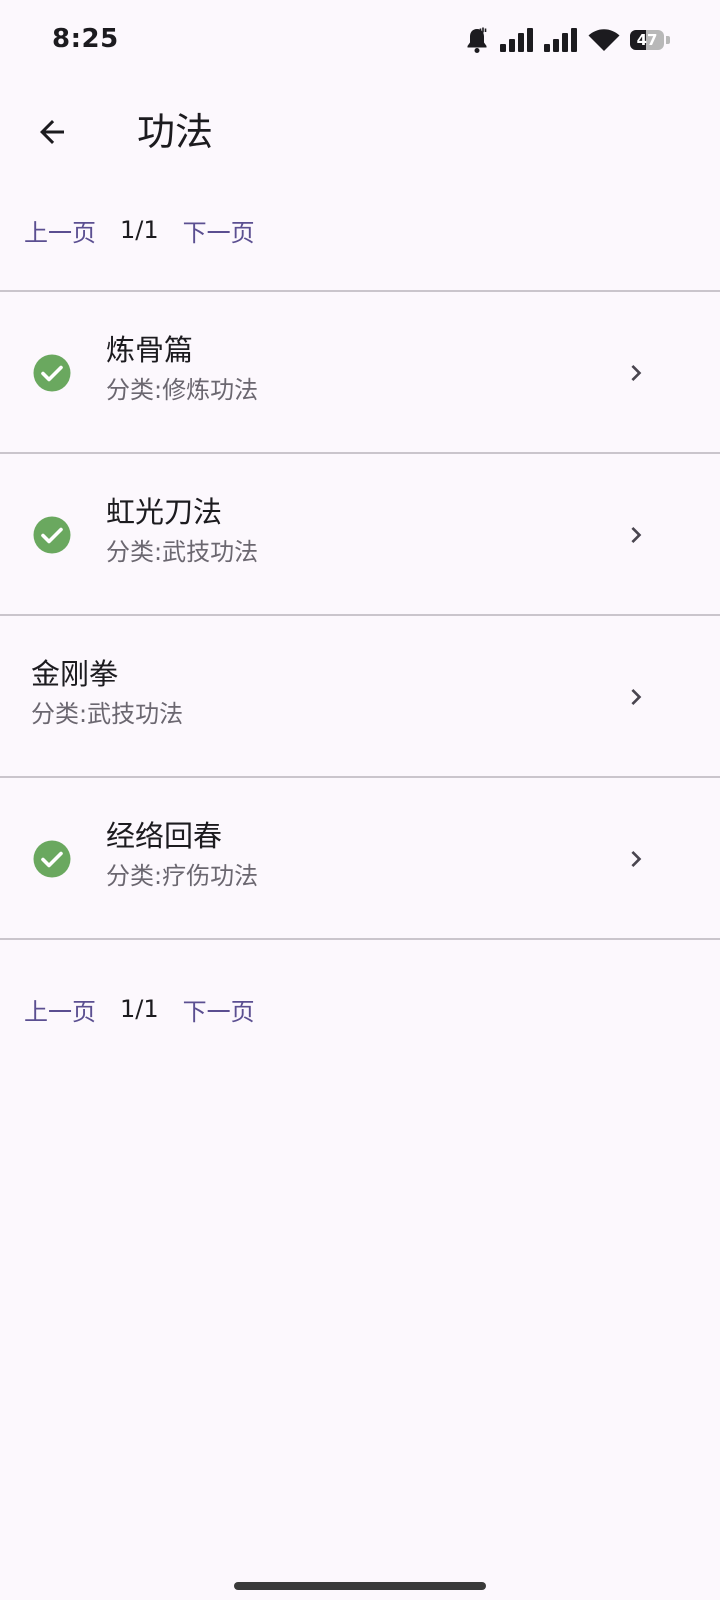  What do you see at coordinates (360, 132) in the screenshot?
I see `app-bar: 功法` at bounding box center [360, 132].